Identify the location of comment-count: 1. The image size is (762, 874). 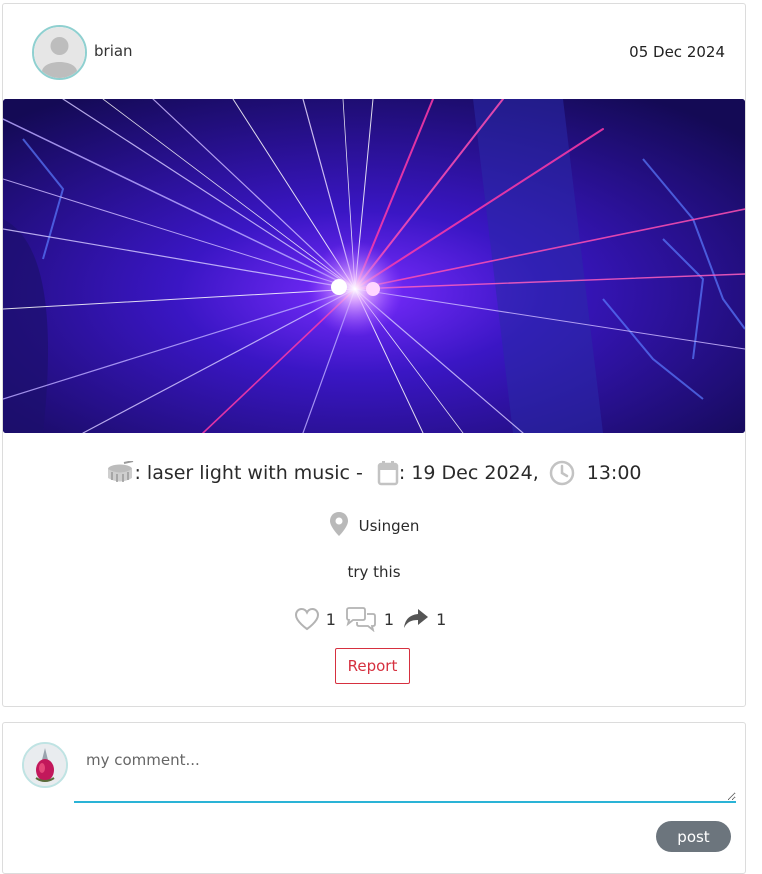
(389, 619).